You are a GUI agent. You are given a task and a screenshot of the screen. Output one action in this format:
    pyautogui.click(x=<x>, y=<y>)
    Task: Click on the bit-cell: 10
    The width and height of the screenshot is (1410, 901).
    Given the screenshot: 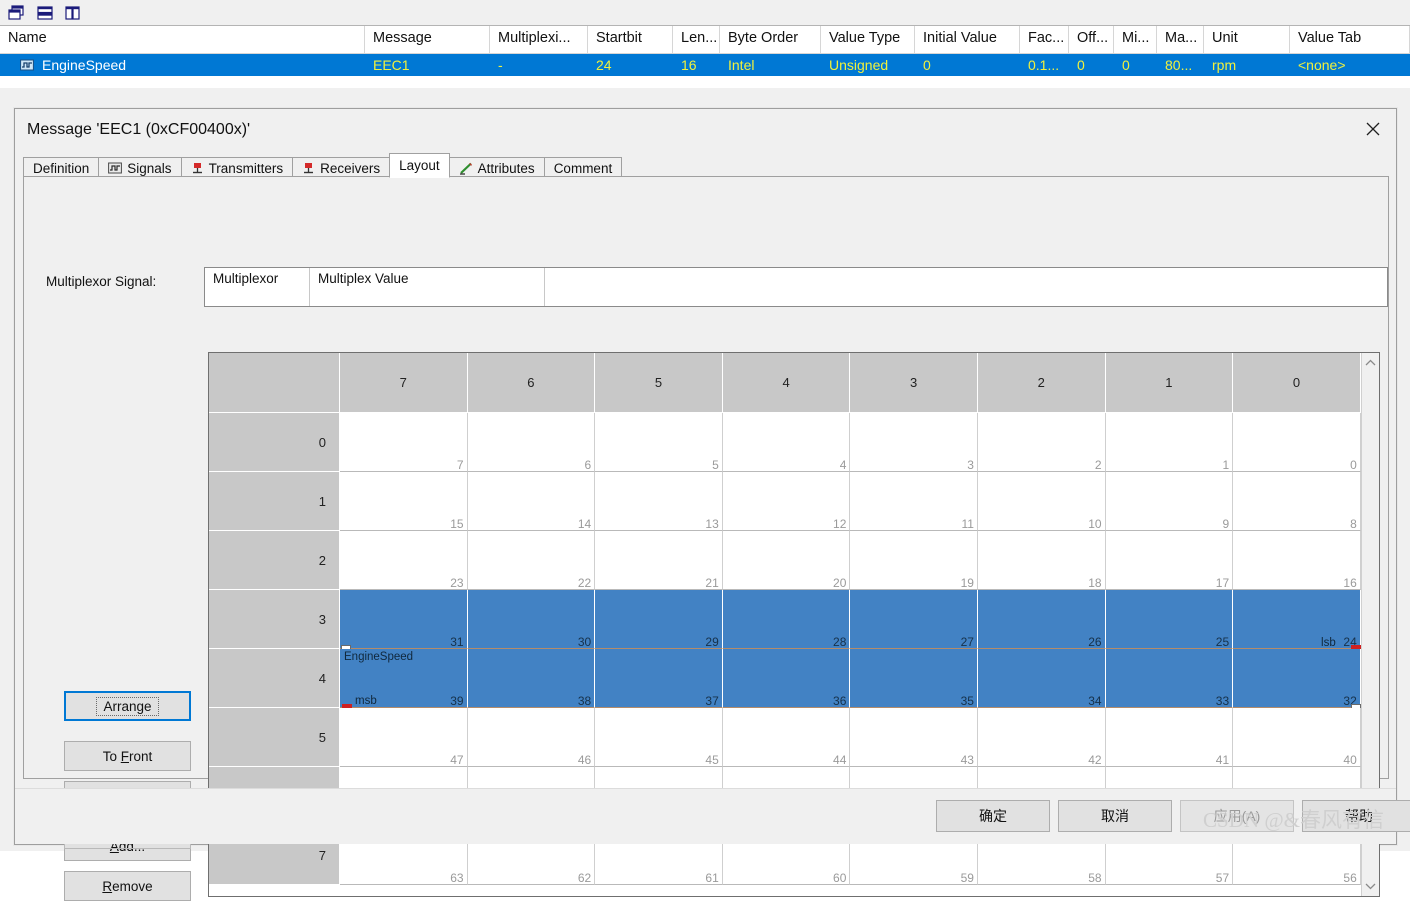 What is the action you would take?
    pyautogui.click(x=1041, y=501)
    